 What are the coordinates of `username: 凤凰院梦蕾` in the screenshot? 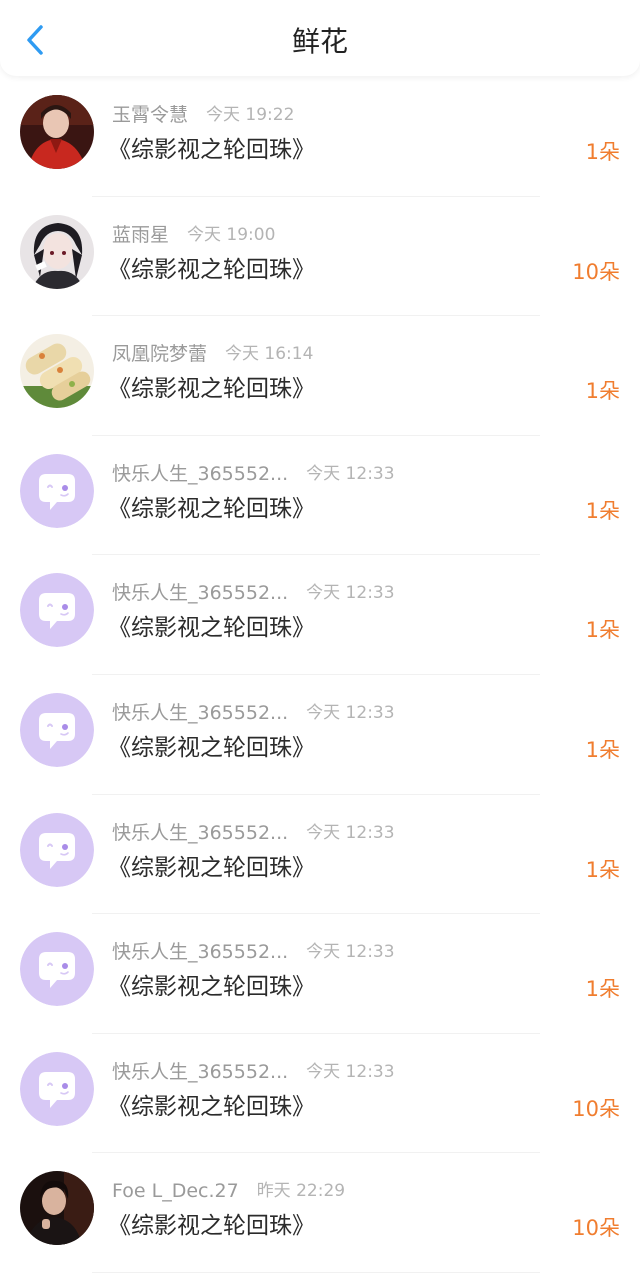 It's located at (160, 354).